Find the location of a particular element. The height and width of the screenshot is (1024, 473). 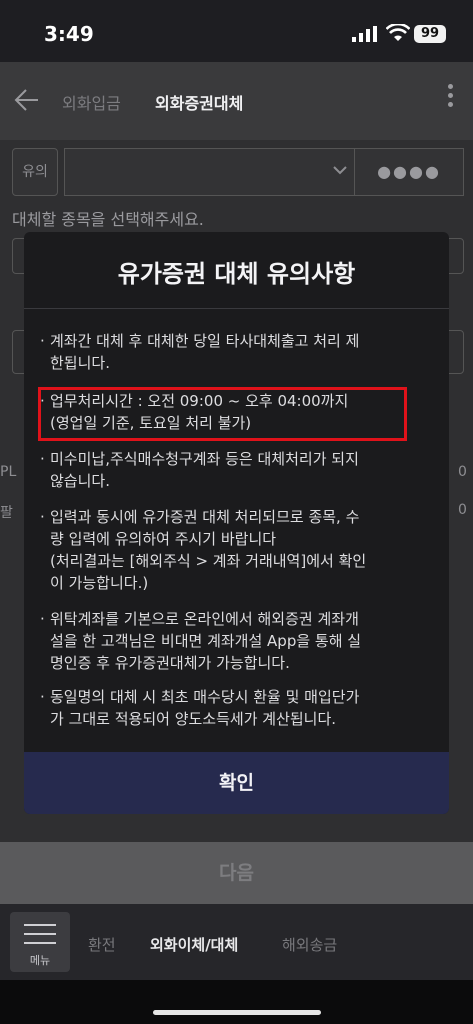

more-options-icon is located at coordinates (451, 97).